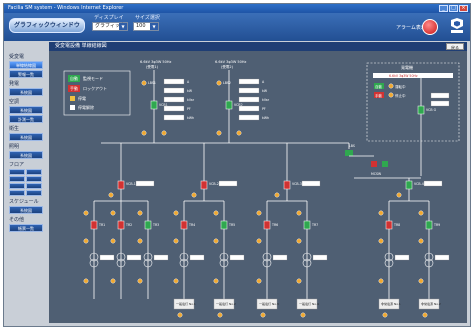 This screenshot has width=474, height=330. Describe the element at coordinates (26, 92) in the screenshot. I see `sidebar-item-generator-system: 系統図` at that location.